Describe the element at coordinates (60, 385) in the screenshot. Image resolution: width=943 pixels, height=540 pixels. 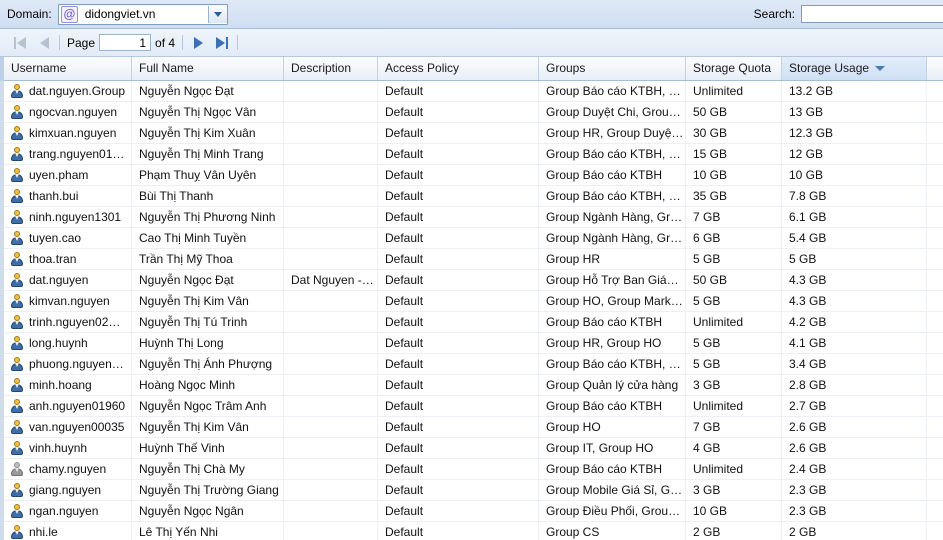
I see `username-text: minh.hoang` at that location.